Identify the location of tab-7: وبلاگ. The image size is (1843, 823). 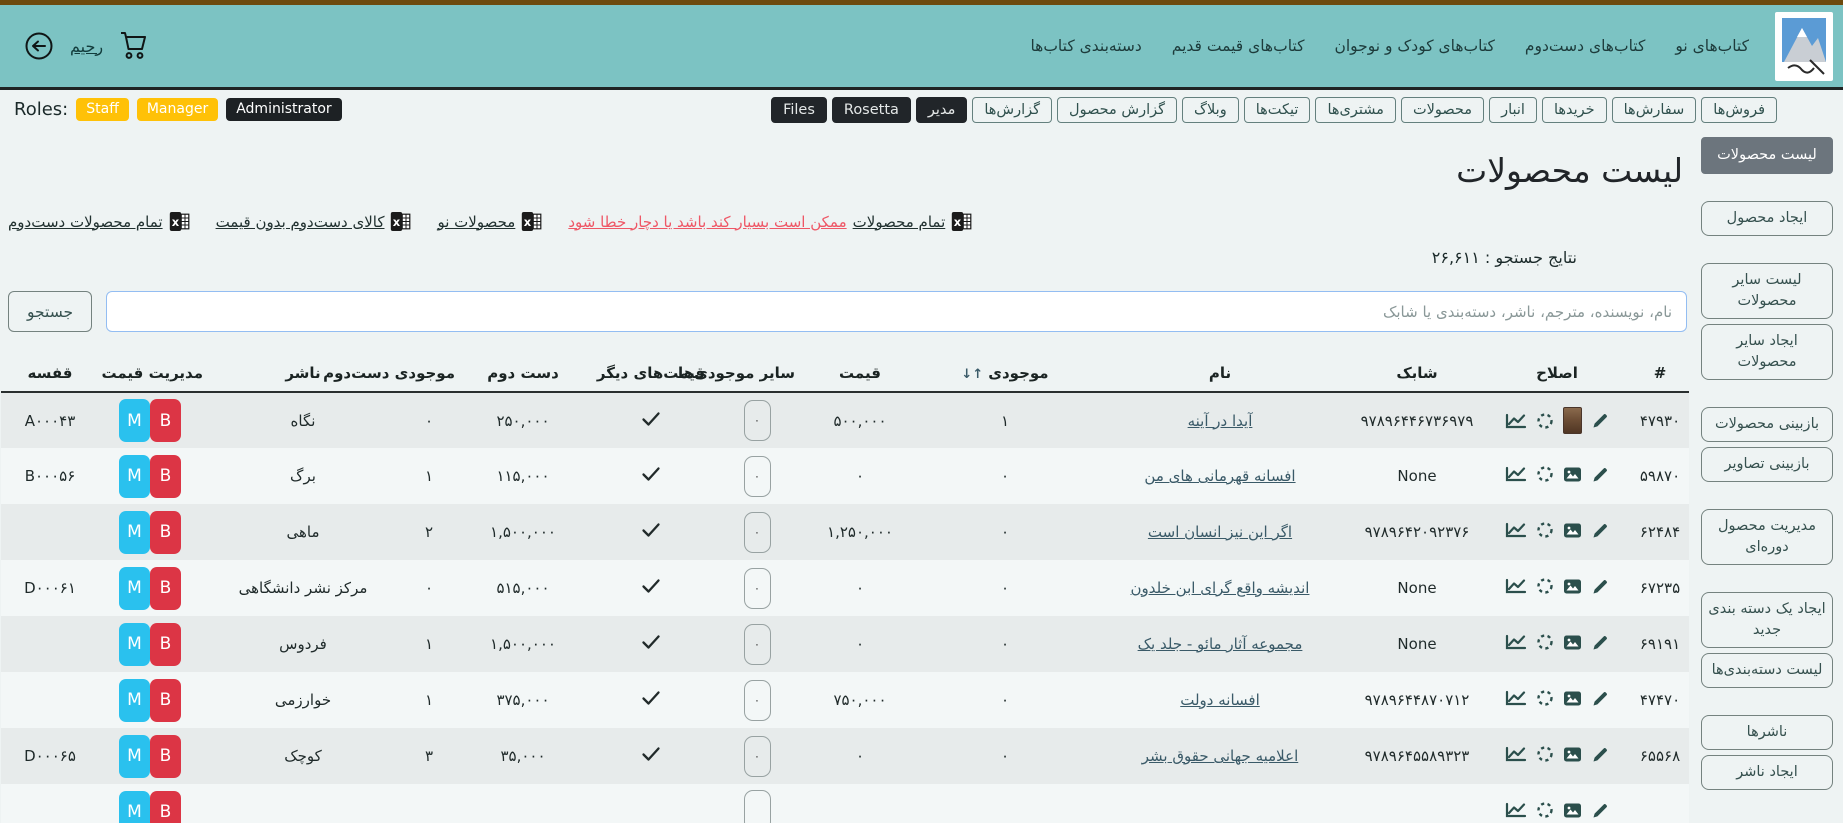
(1210, 110).